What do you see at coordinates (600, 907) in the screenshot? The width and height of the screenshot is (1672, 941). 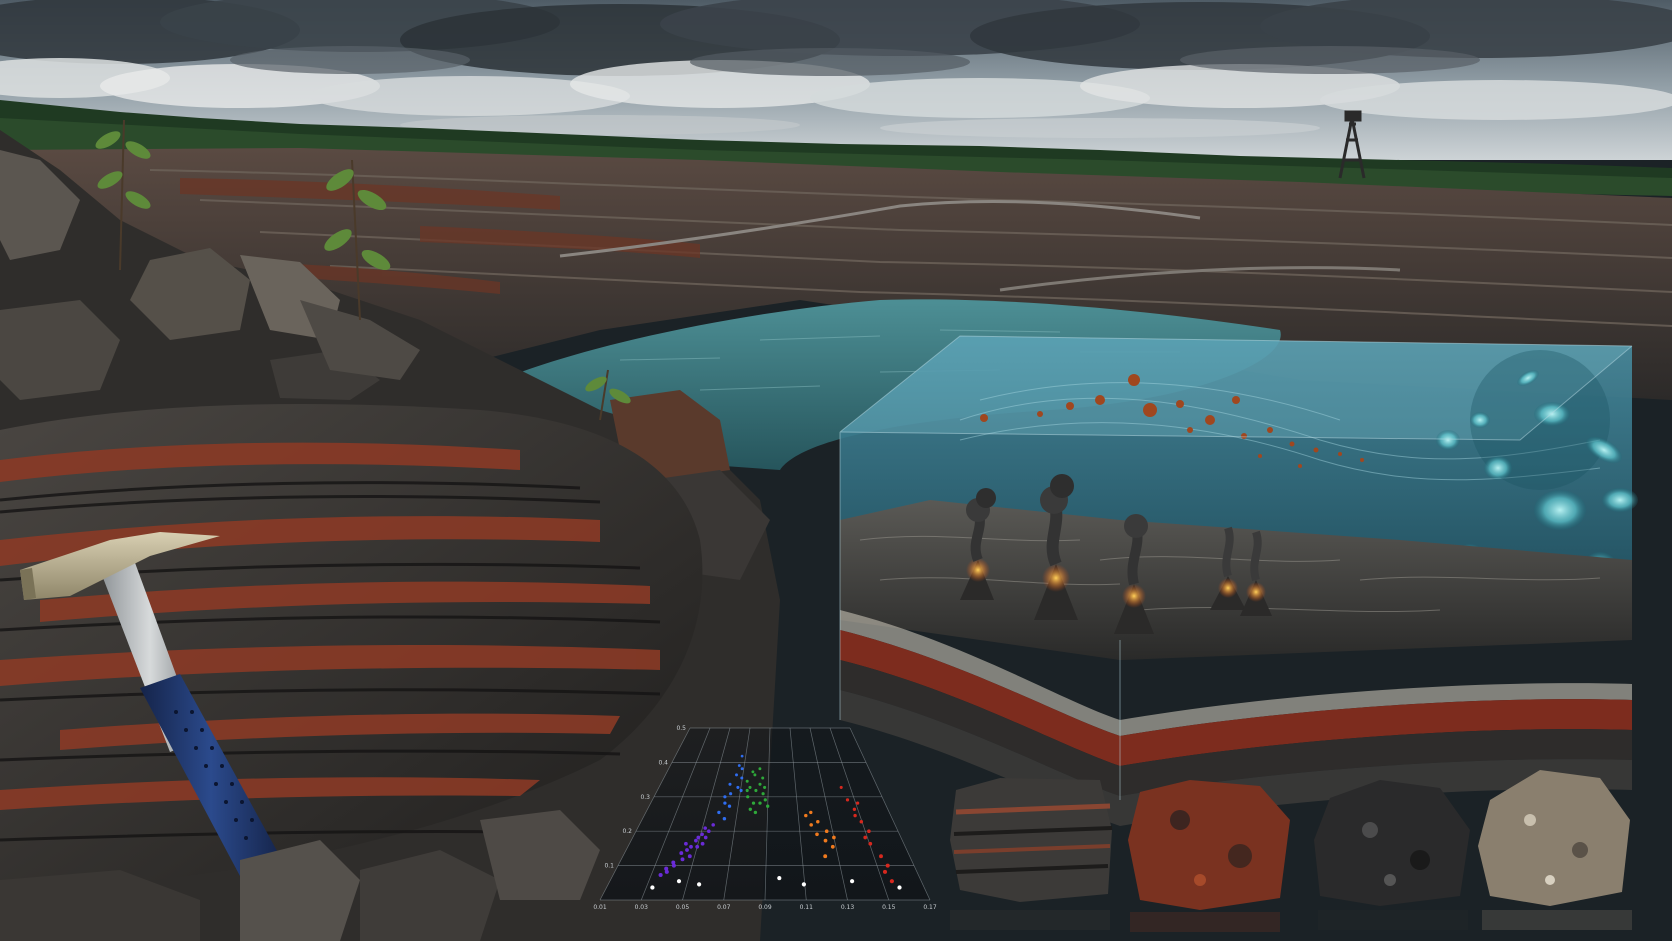 I see `x-tick-label: 0.01` at bounding box center [600, 907].